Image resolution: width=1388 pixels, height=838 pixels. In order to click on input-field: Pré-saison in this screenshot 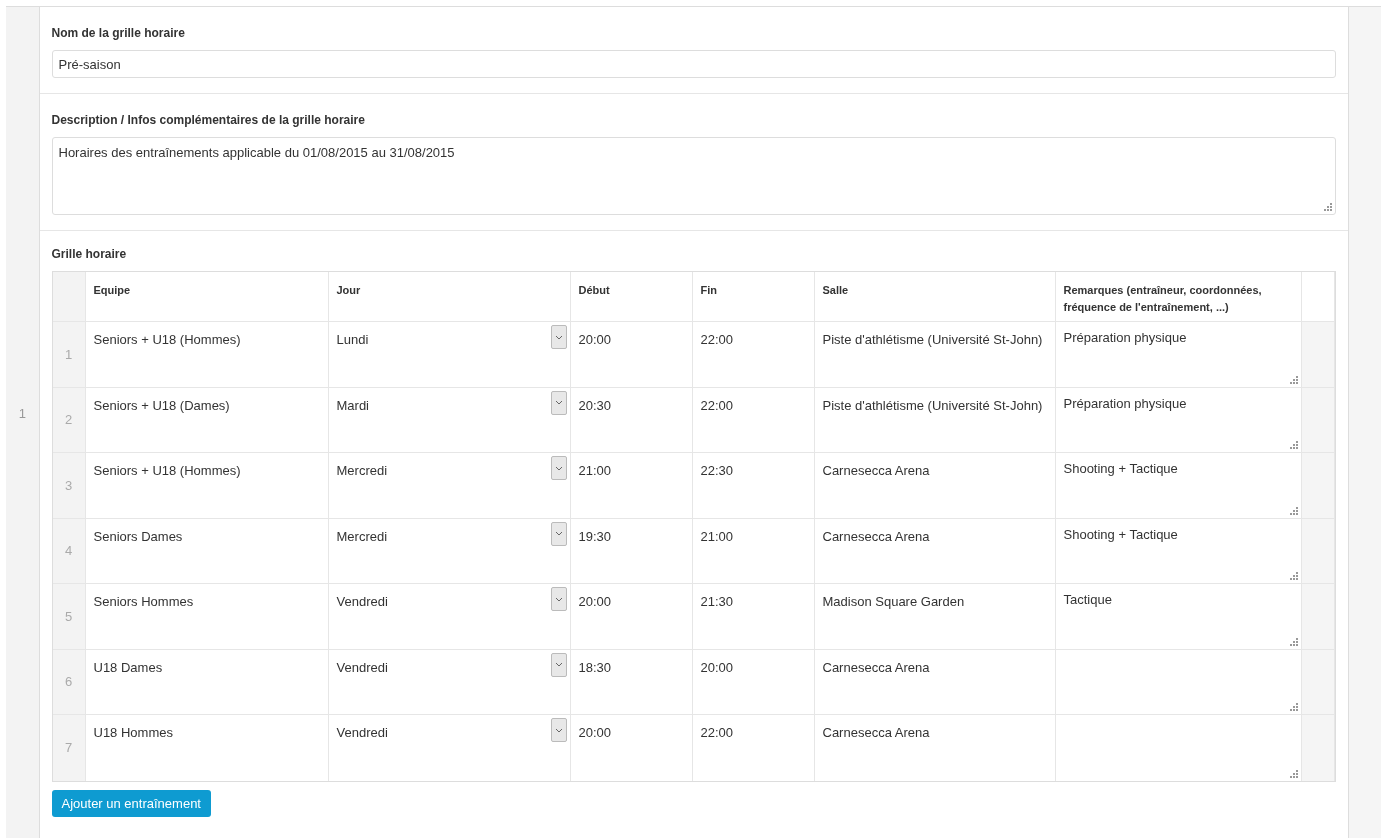, I will do `click(693, 64)`.